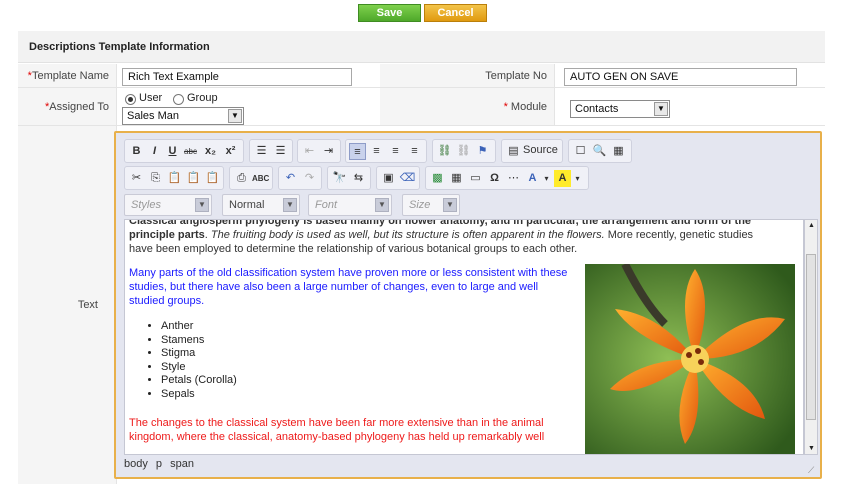  What do you see at coordinates (153, 116) in the screenshot?
I see `assigned-user-value: Sales Man` at bounding box center [153, 116].